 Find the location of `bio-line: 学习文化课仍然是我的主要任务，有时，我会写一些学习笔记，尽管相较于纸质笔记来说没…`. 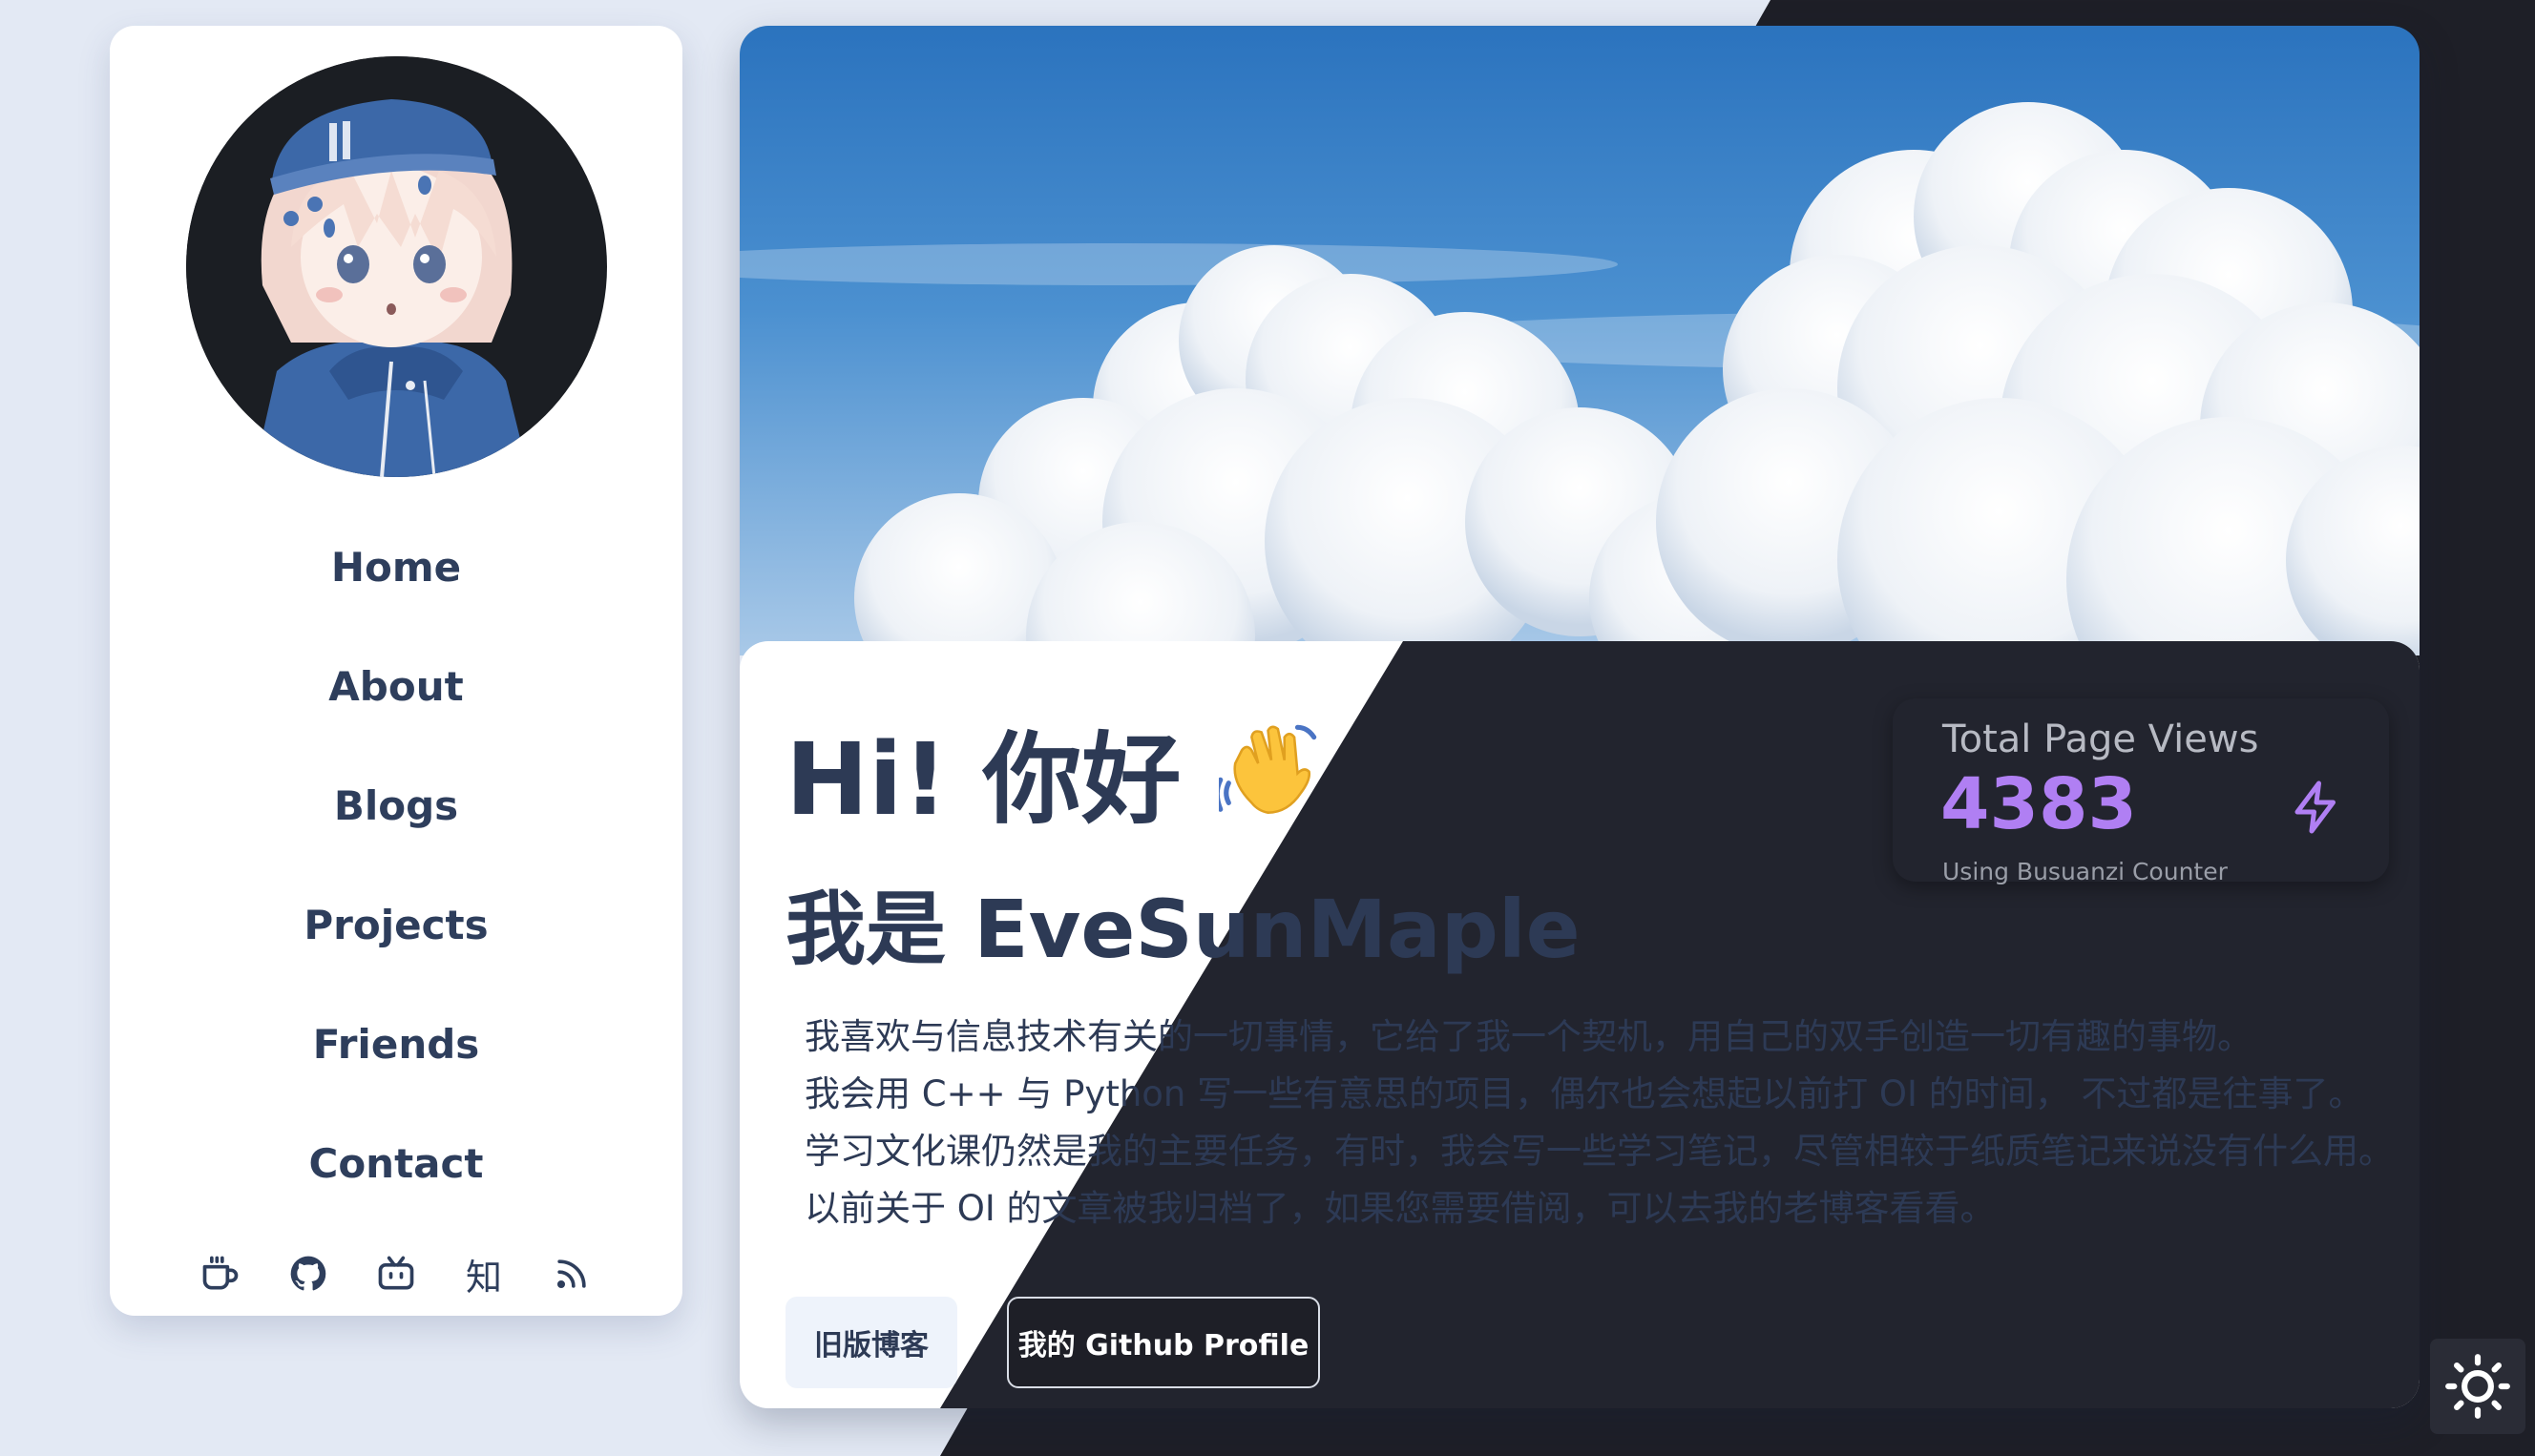

bio-line: 学习文化课仍然是我的主要任务，有时，我会写一些学习笔记，尽管相较于纸质笔记来说没… is located at coordinates (1599, 1151).